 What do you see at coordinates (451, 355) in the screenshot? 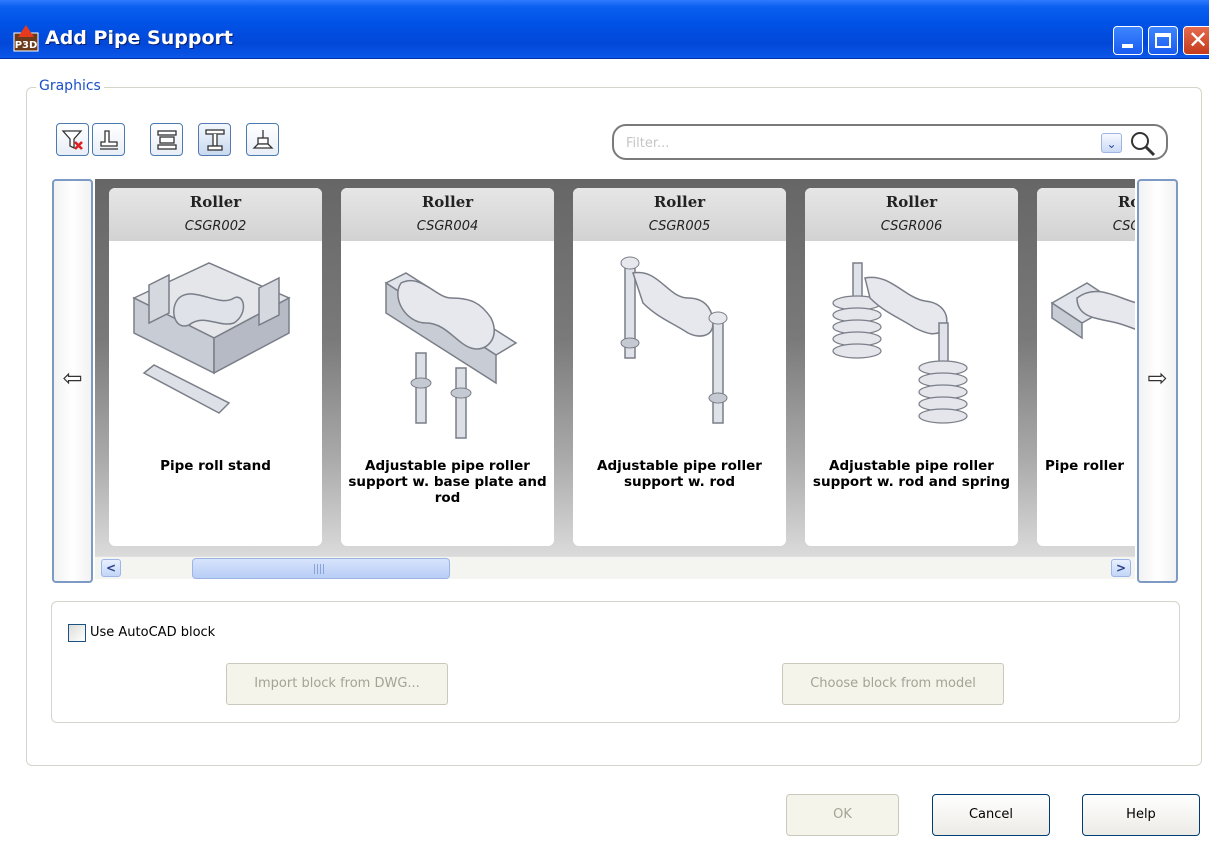
I see `roller-base-plate-rod-image` at bounding box center [451, 355].